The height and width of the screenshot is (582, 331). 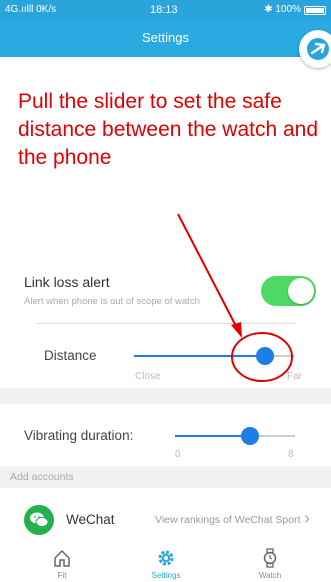 What do you see at coordinates (31, 9) in the screenshot?
I see `network-status: 4G.ıılll 0K/s` at bounding box center [31, 9].